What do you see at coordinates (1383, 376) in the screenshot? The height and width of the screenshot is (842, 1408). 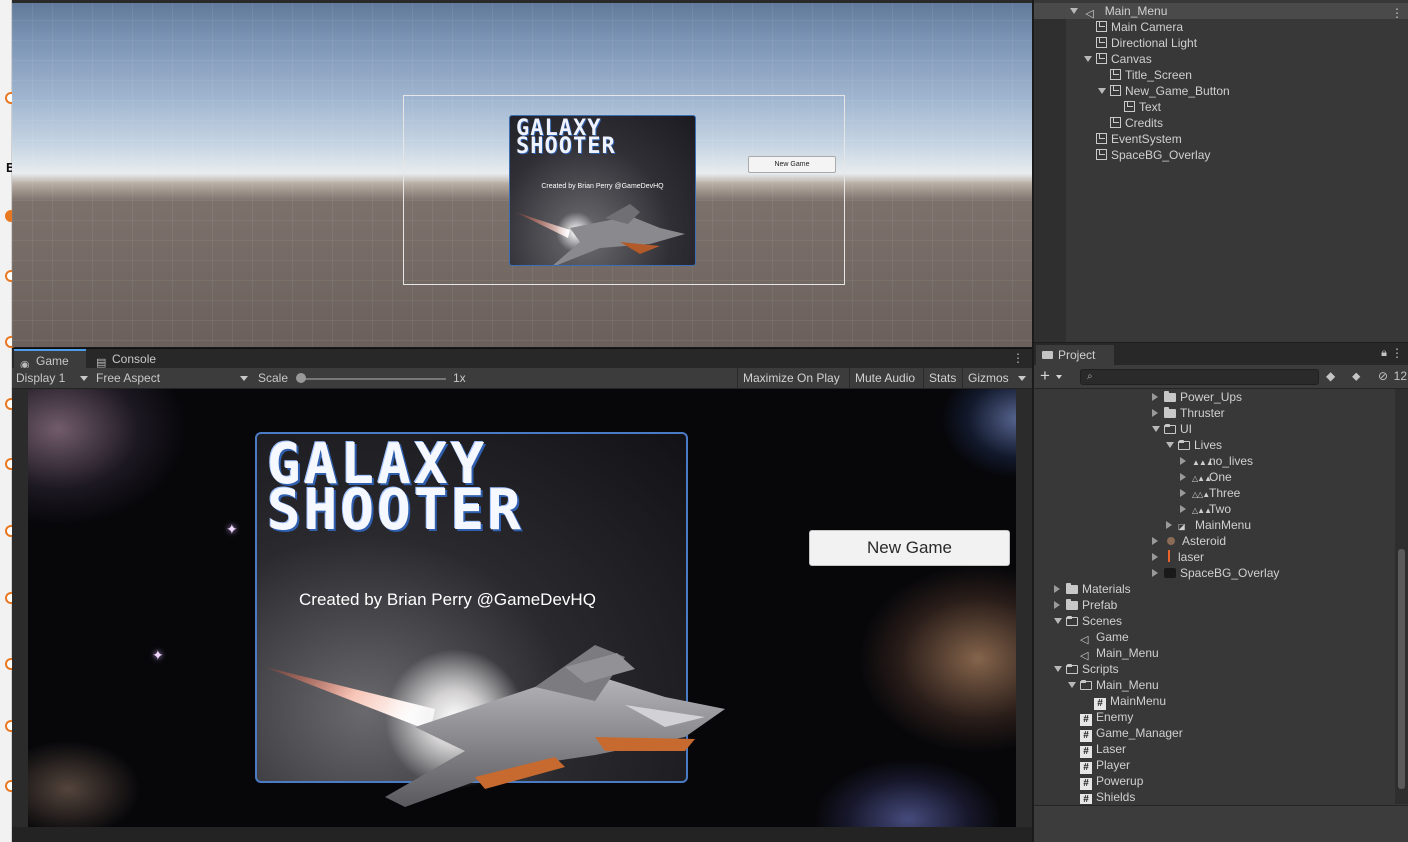 I see `hidden-packages-icon: ⊘` at bounding box center [1383, 376].